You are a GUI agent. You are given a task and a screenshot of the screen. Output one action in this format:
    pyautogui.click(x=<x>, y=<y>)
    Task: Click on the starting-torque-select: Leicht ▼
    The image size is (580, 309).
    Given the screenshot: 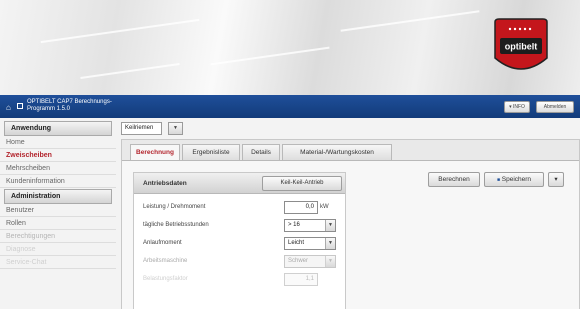 What is the action you would take?
    pyautogui.click(x=310, y=243)
    